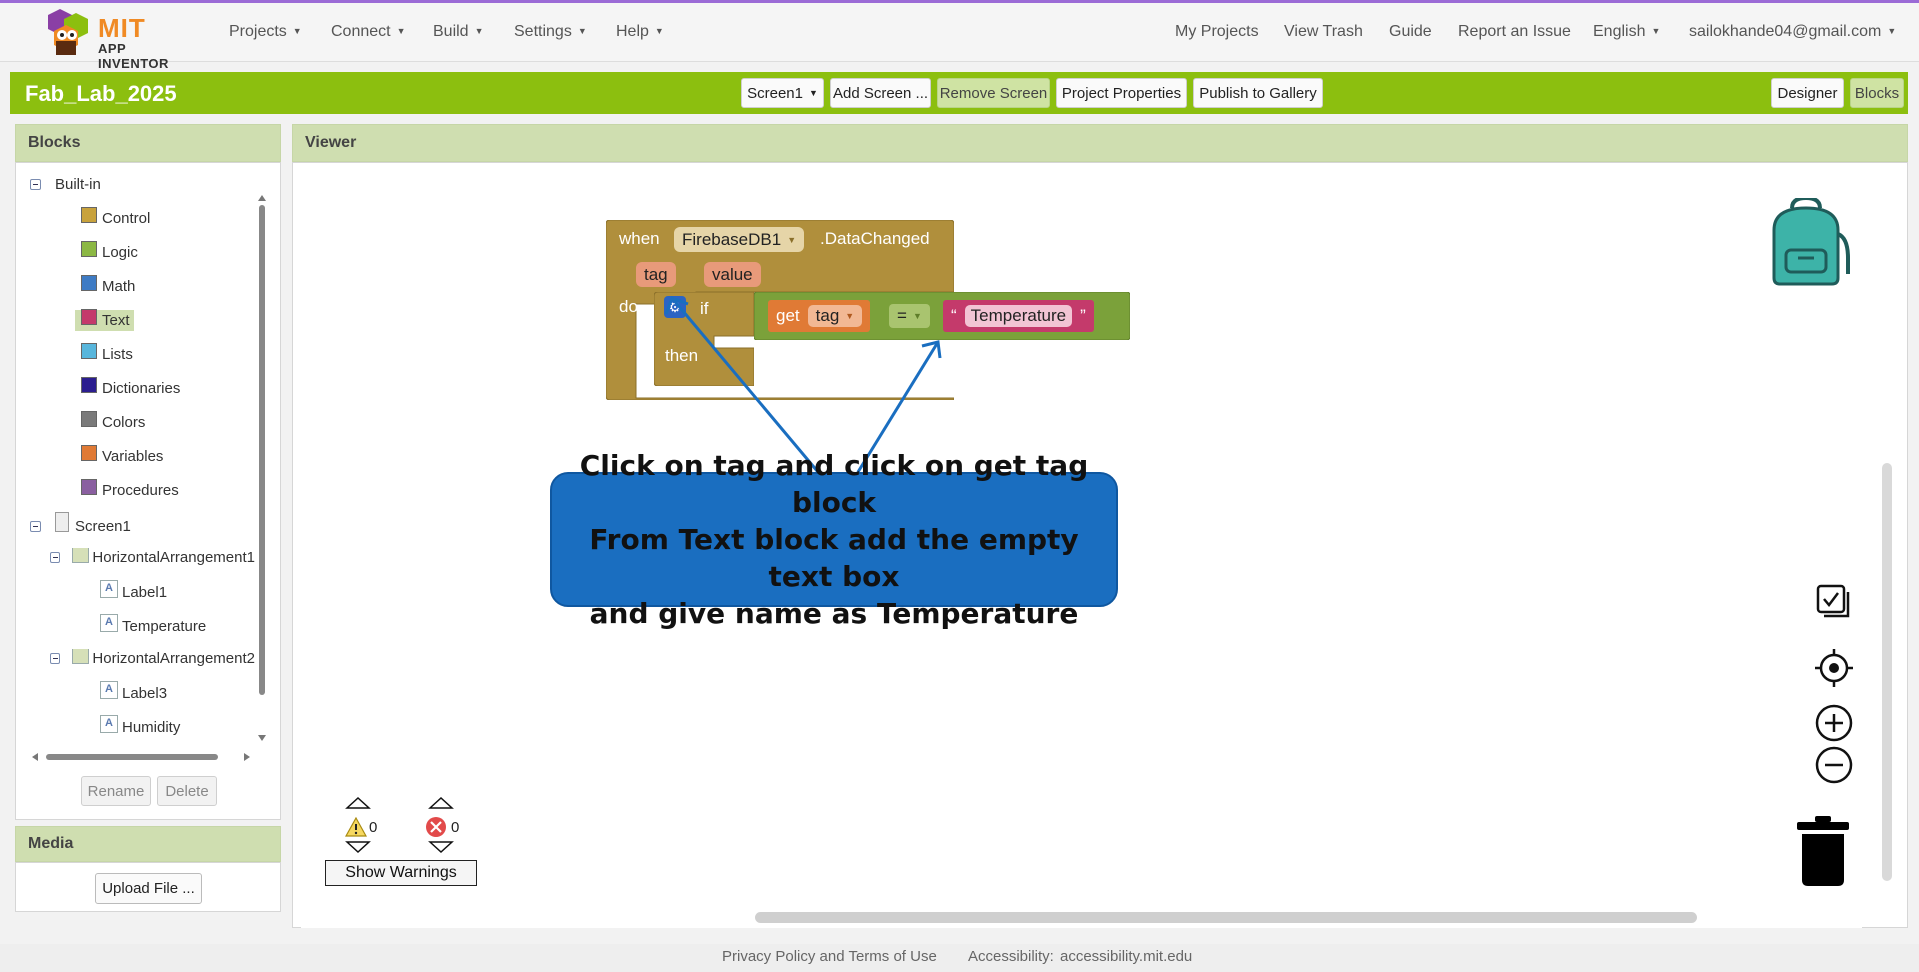 The width and height of the screenshot is (1919, 972). What do you see at coordinates (122, 28) in the screenshot?
I see `logo-text-mit: MIT` at bounding box center [122, 28].